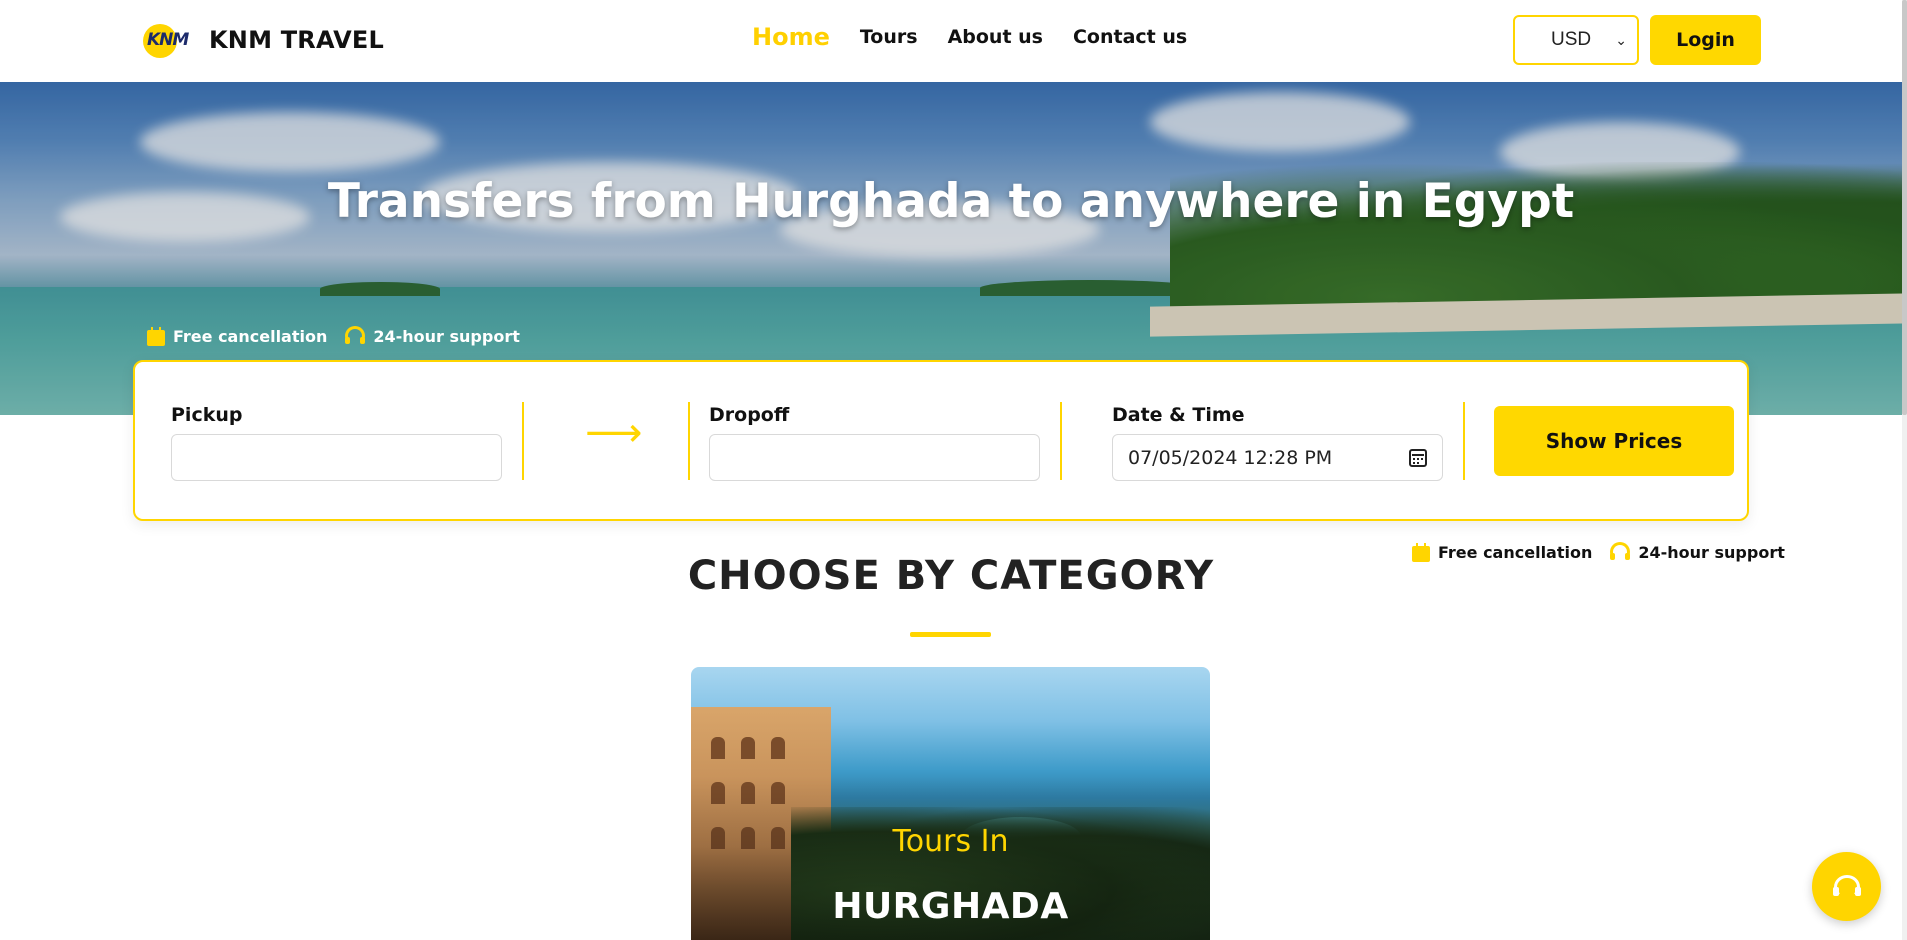  I want to click on pickup-input, so click(336, 457).